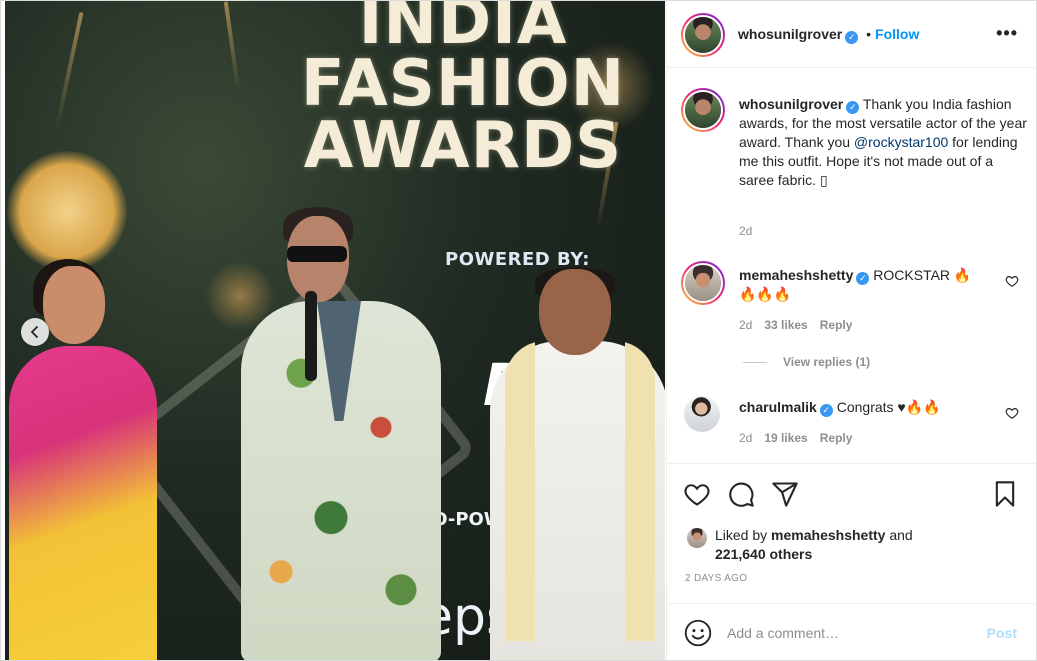  What do you see at coordinates (463, 30) in the screenshot?
I see `event-title-line: INDIA` at bounding box center [463, 30].